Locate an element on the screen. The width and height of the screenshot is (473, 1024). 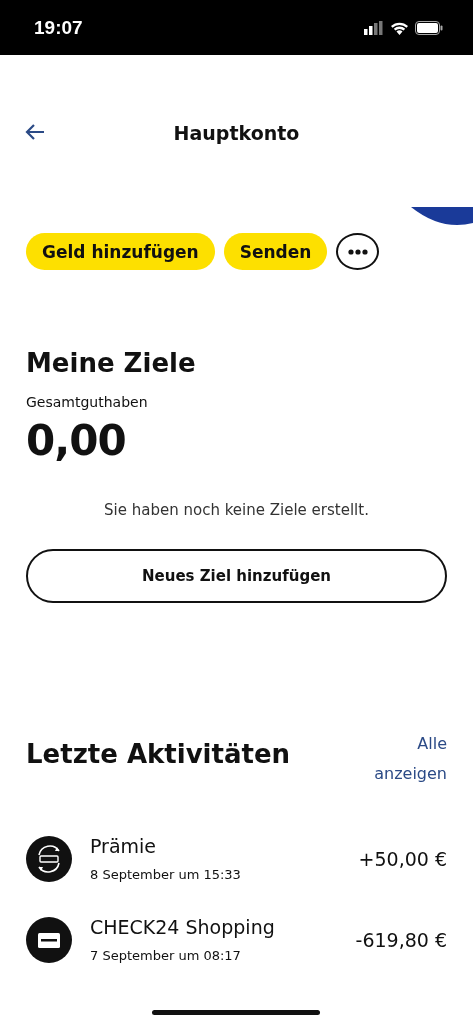
action-button: Senden is located at coordinates (275, 251).